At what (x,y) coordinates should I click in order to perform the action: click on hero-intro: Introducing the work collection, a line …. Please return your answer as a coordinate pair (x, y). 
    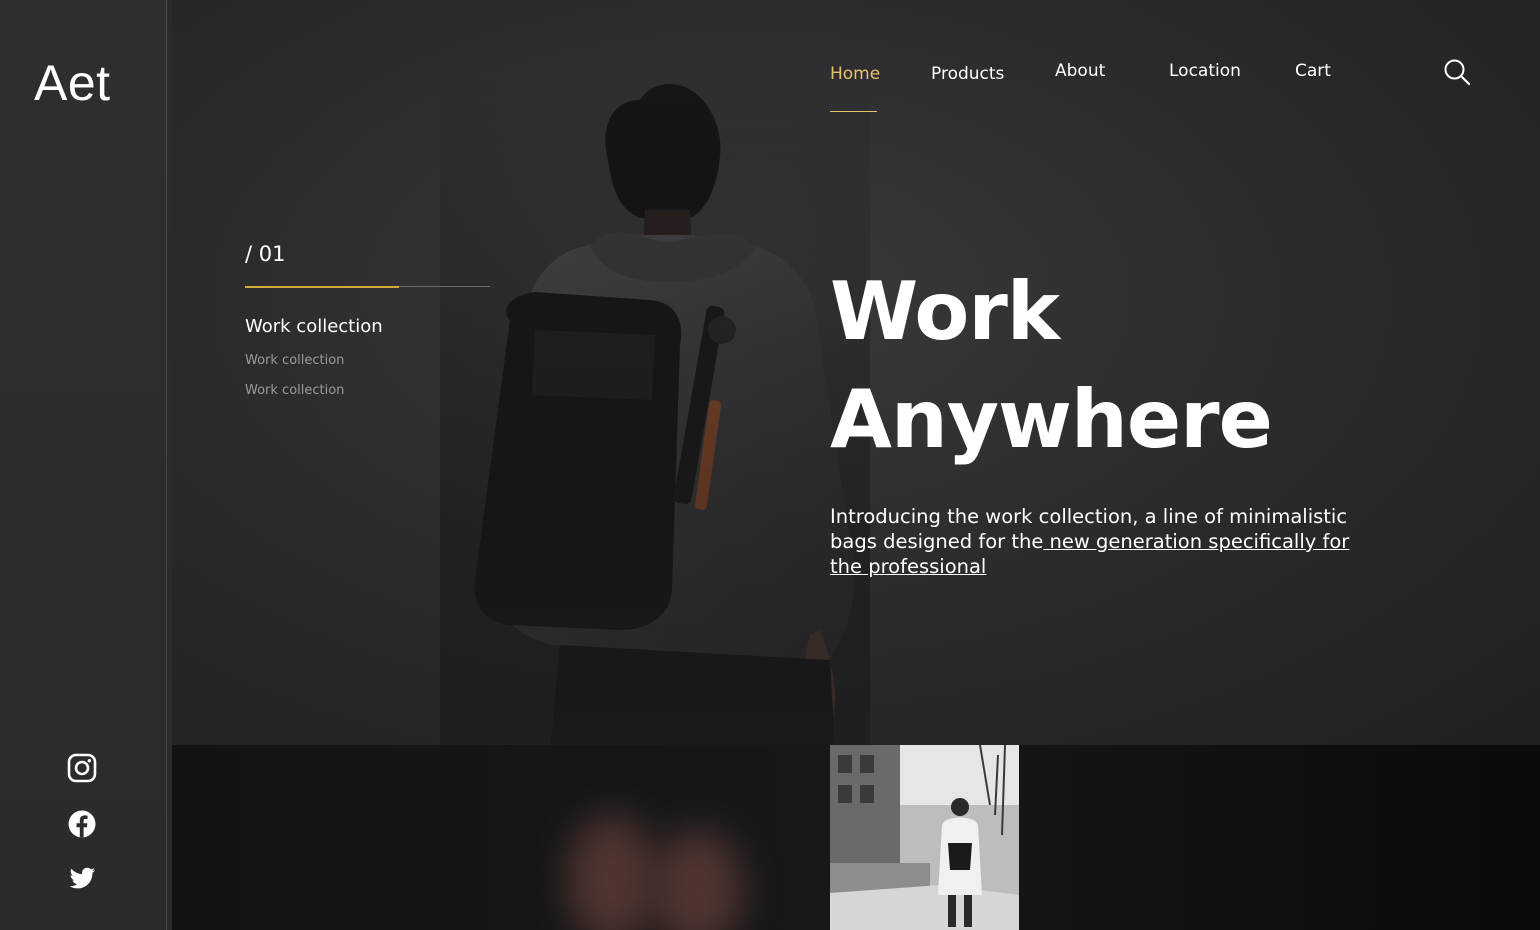
    Looking at the image, I should click on (1100, 541).